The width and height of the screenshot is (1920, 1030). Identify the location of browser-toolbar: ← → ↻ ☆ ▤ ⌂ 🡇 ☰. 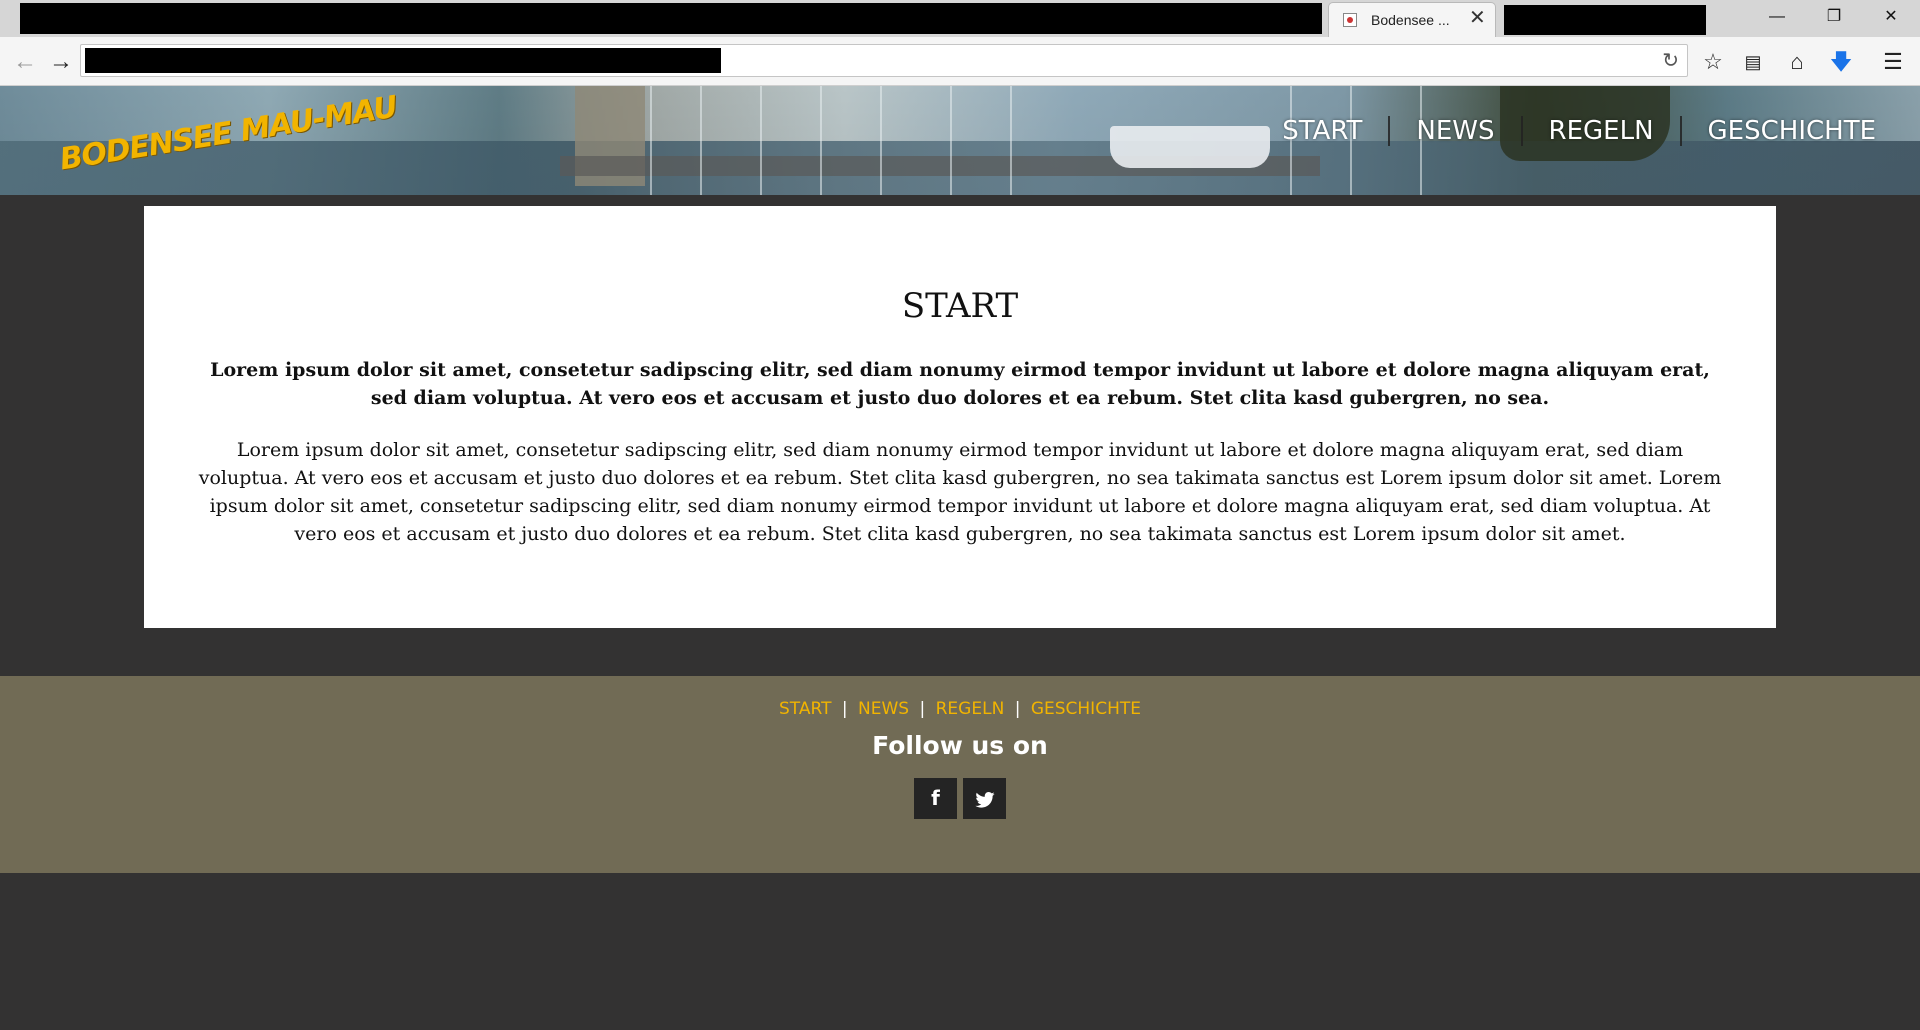
(960, 61).